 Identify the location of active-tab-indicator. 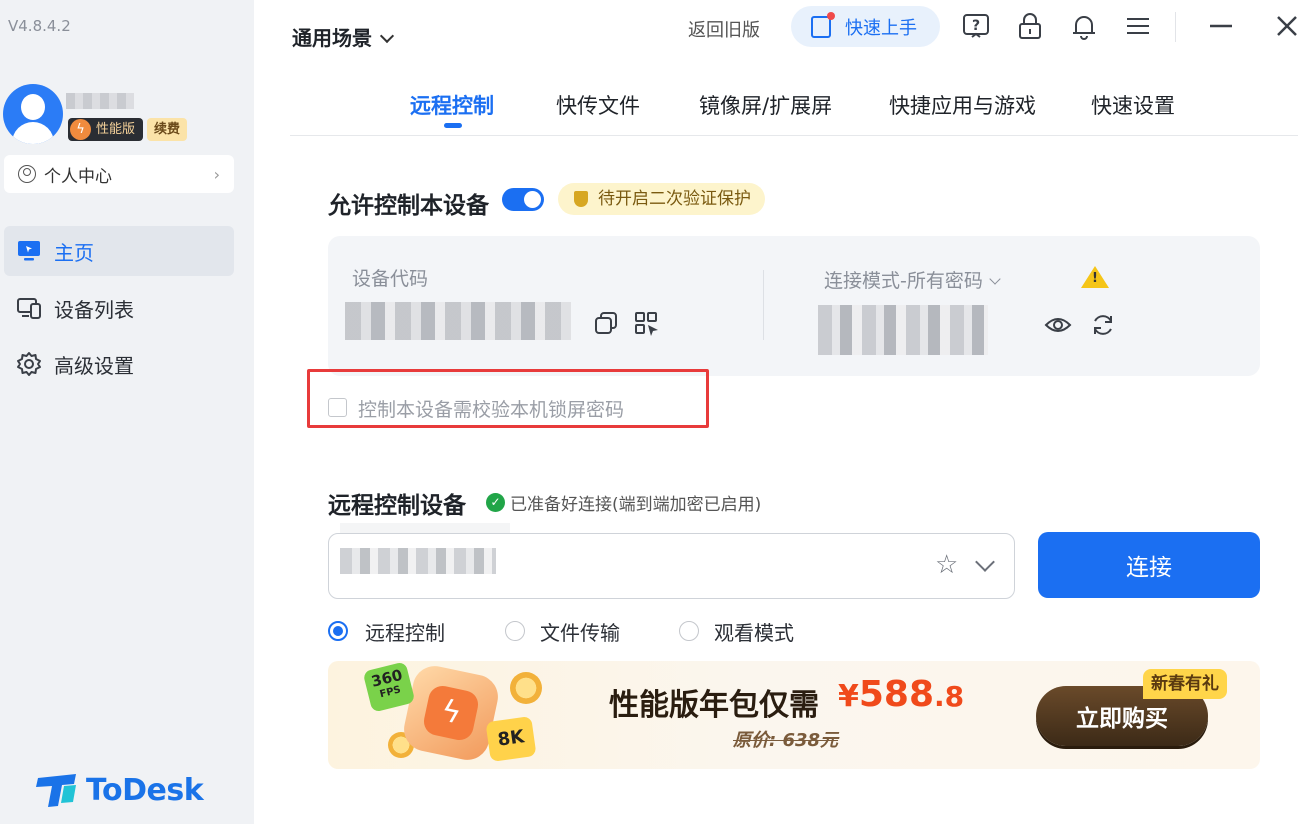
(453, 125).